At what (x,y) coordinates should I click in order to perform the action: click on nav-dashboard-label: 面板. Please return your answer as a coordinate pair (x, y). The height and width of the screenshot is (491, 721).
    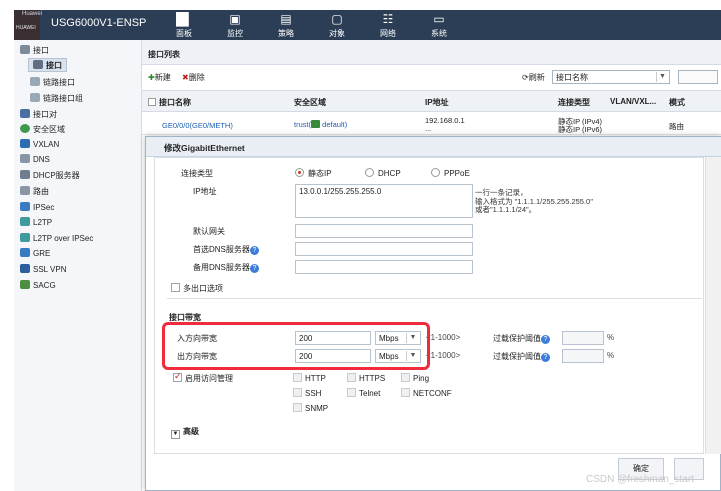
    Looking at the image, I should click on (184, 33).